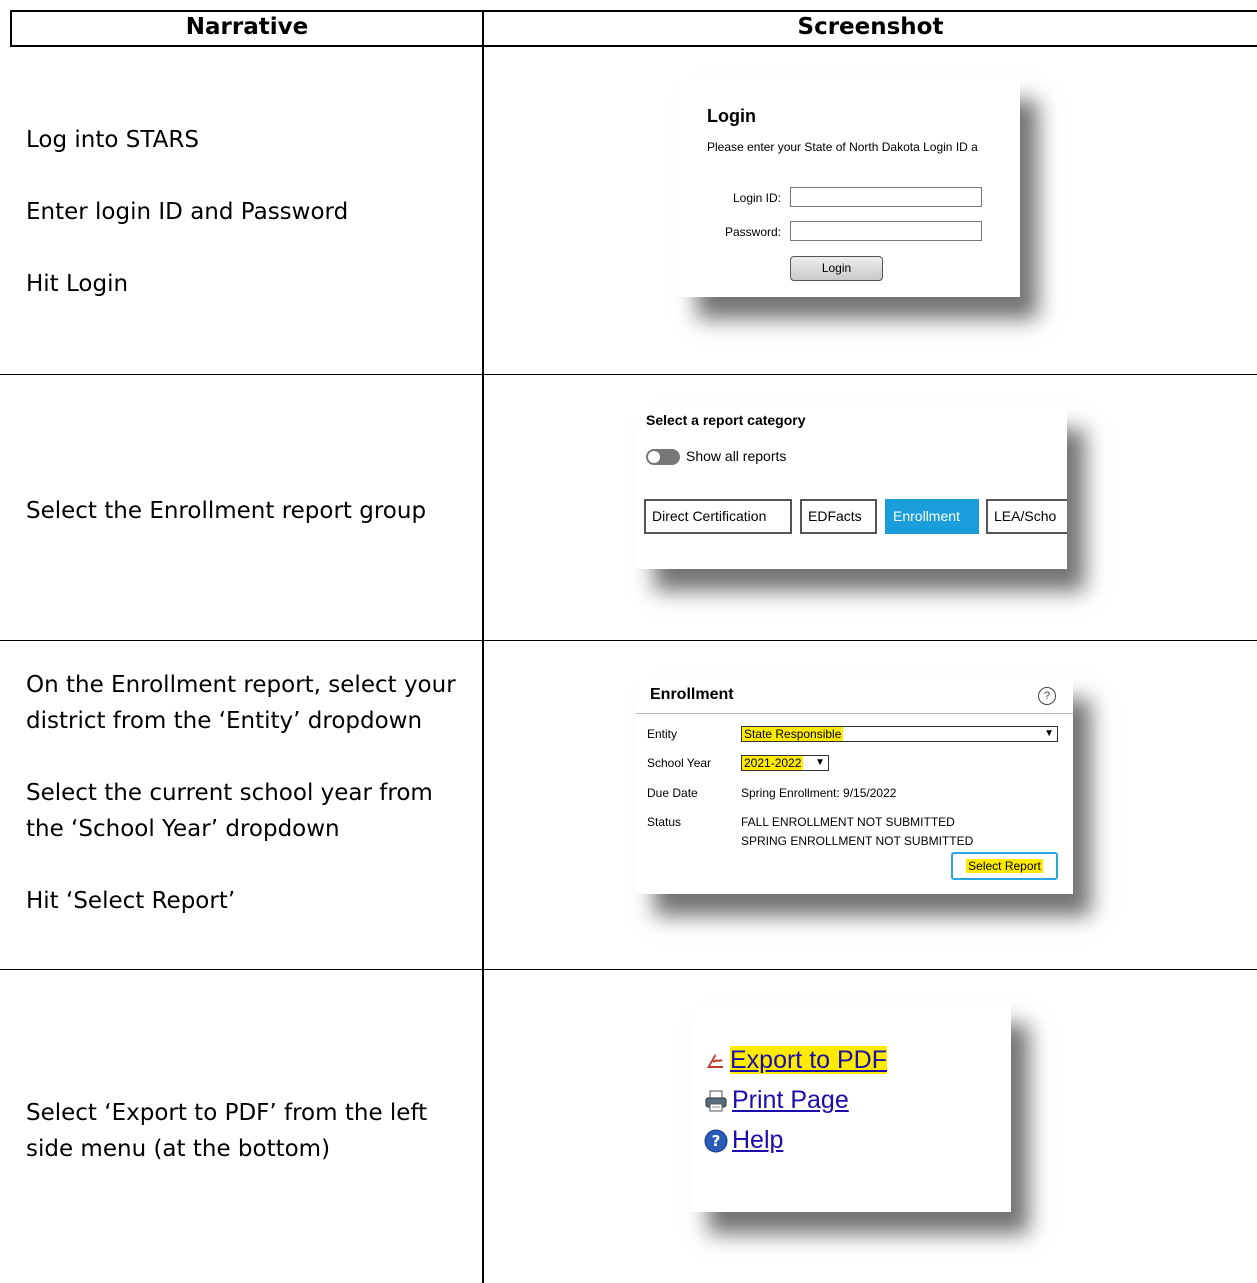  I want to click on printer-icon, so click(716, 1101).